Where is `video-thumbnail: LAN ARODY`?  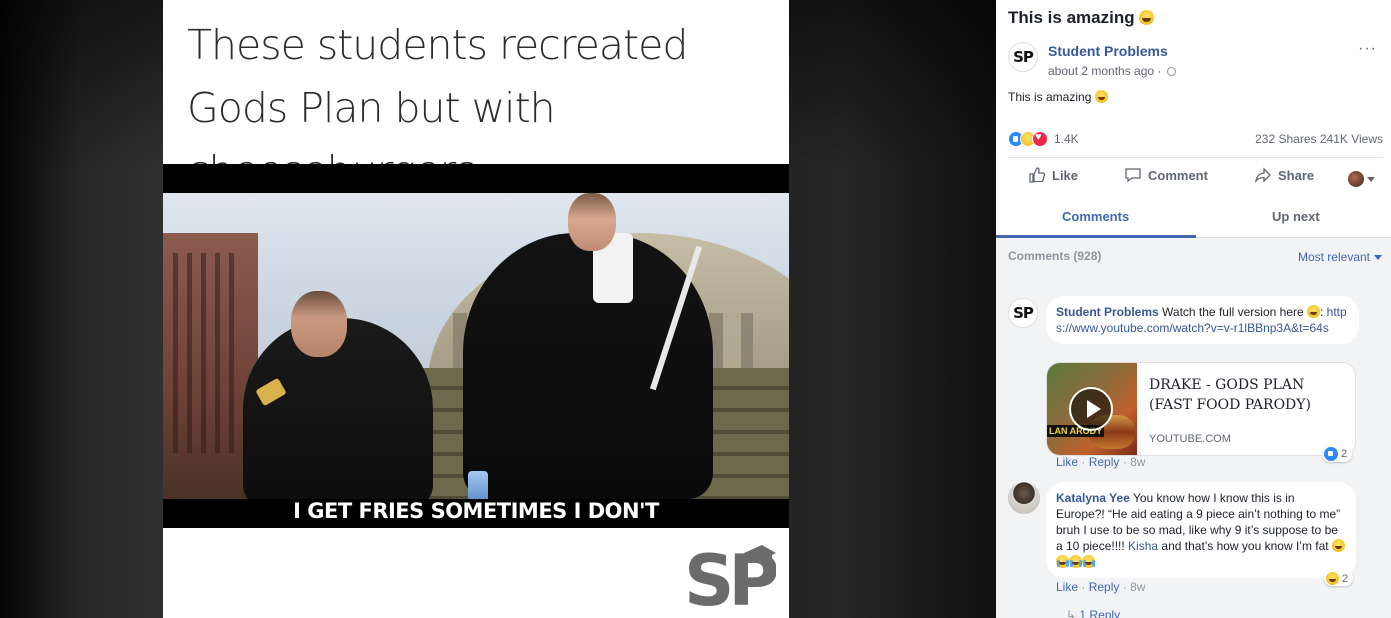
video-thumbnail: LAN ARODY is located at coordinates (1092, 409).